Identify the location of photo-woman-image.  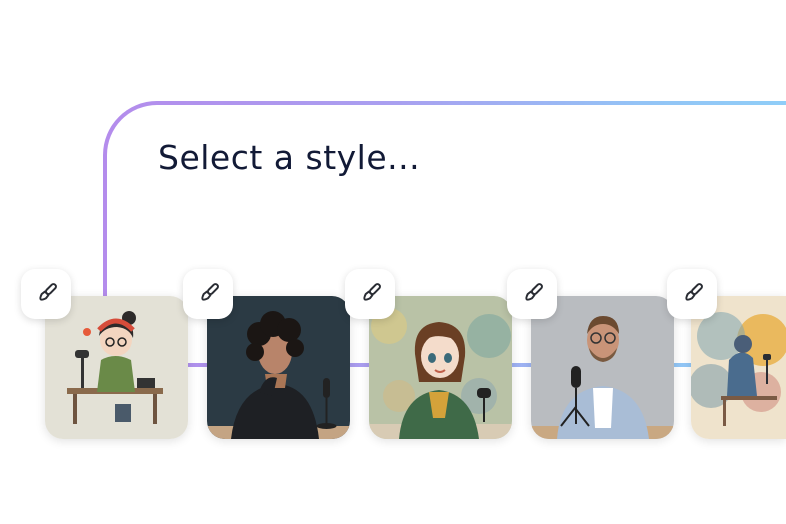
(278, 367).